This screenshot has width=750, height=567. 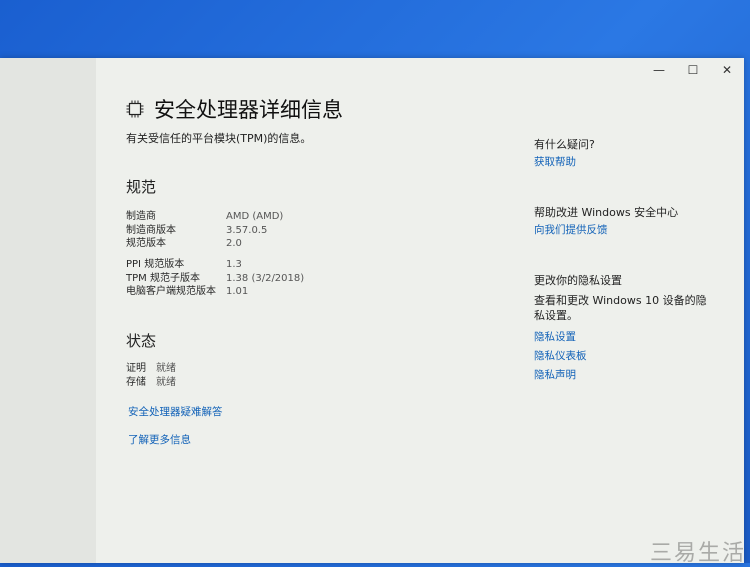 What do you see at coordinates (175, 411) in the screenshot?
I see `troubleshoot-link: 安全处理器疑难解答` at bounding box center [175, 411].